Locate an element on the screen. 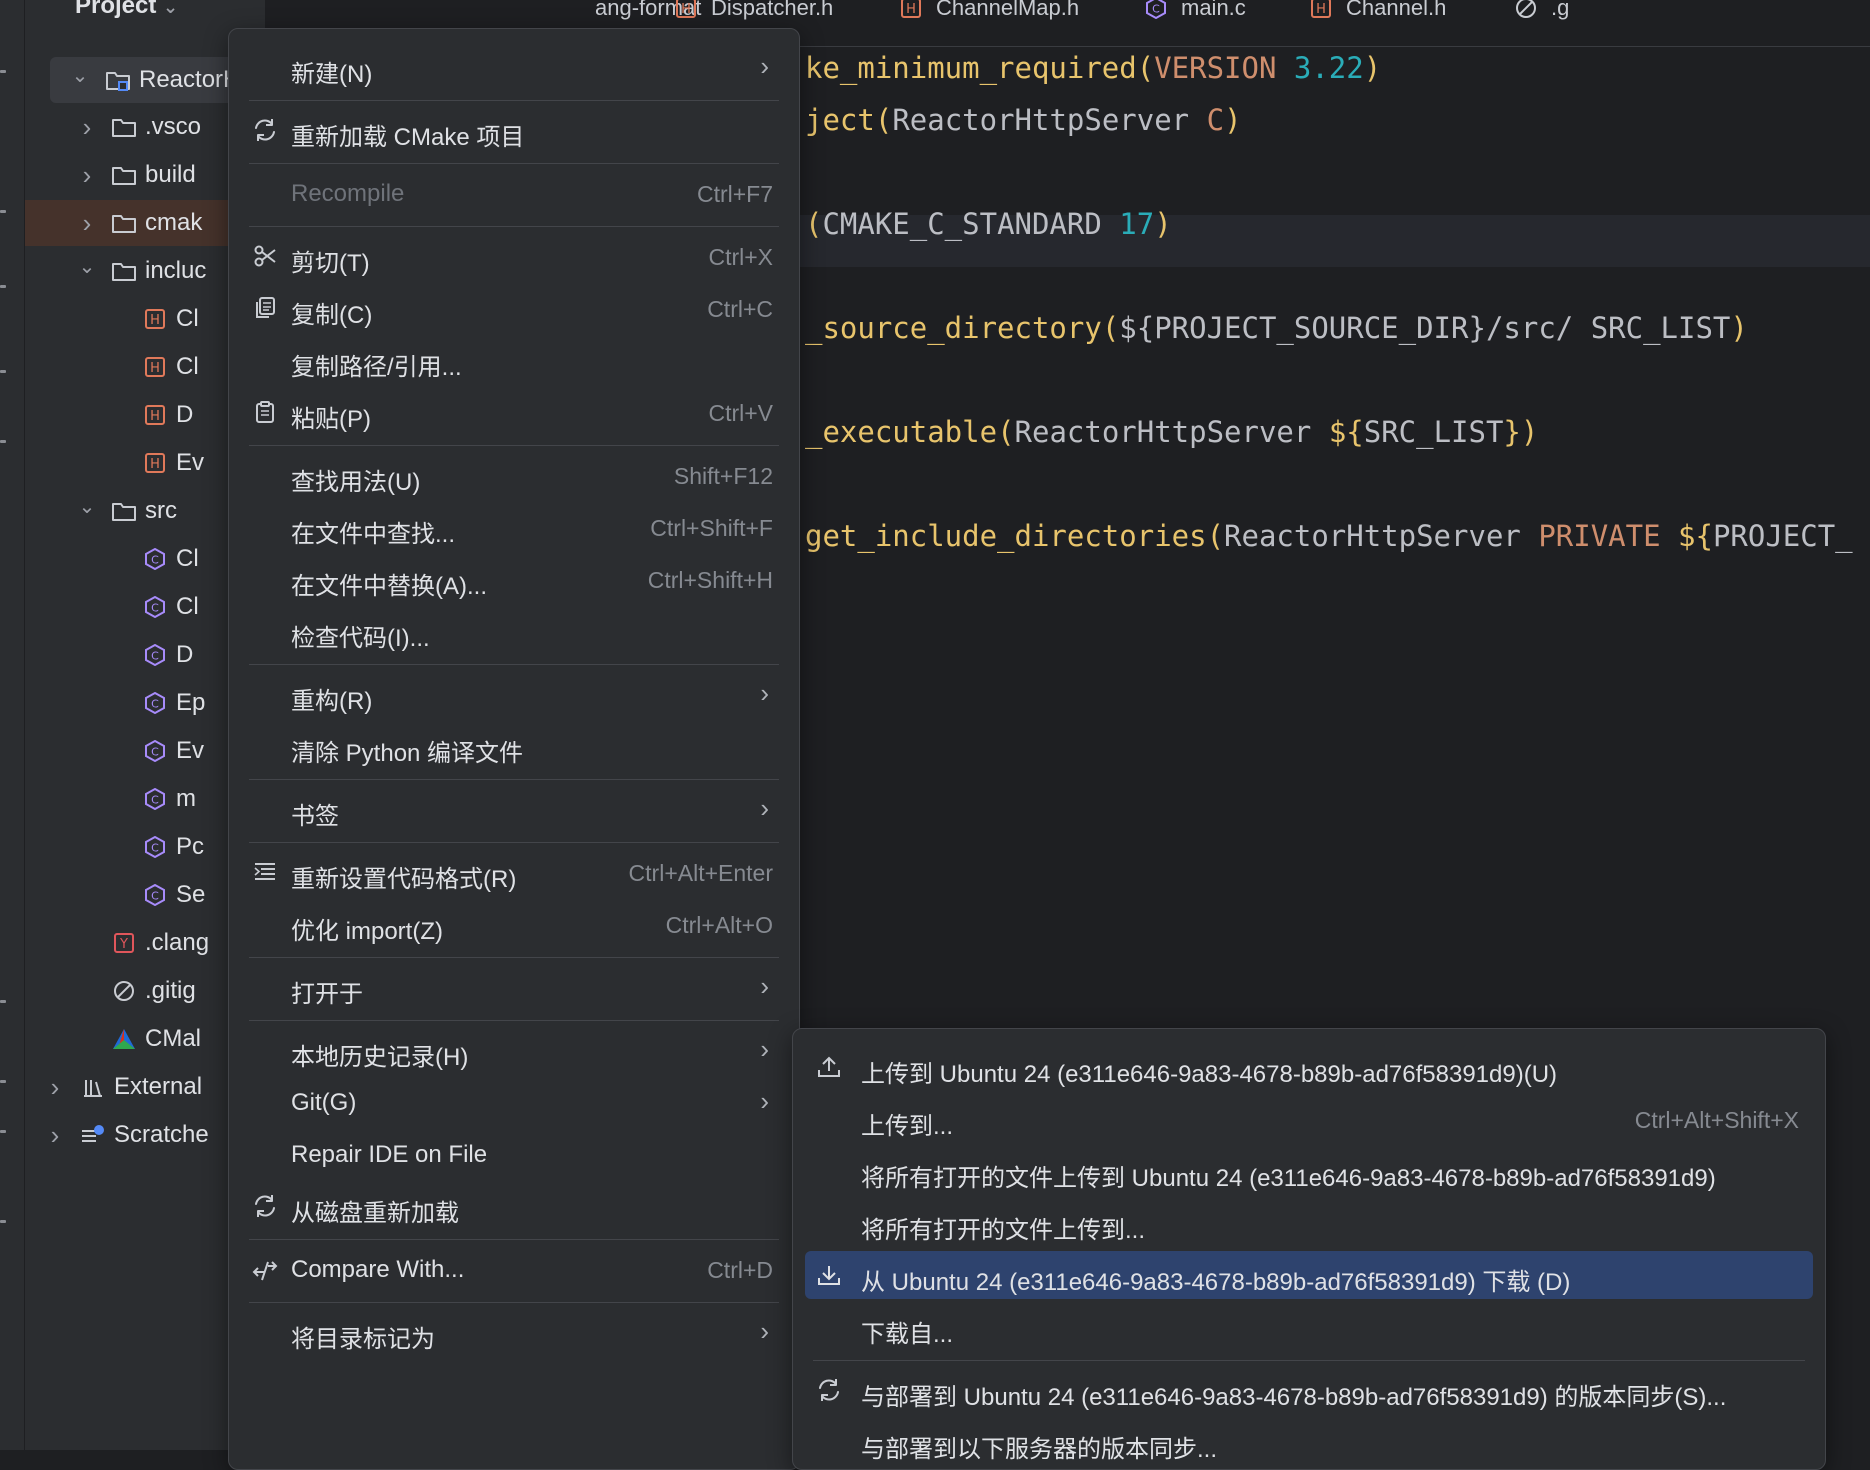  reload-icon is located at coordinates (265, 130).